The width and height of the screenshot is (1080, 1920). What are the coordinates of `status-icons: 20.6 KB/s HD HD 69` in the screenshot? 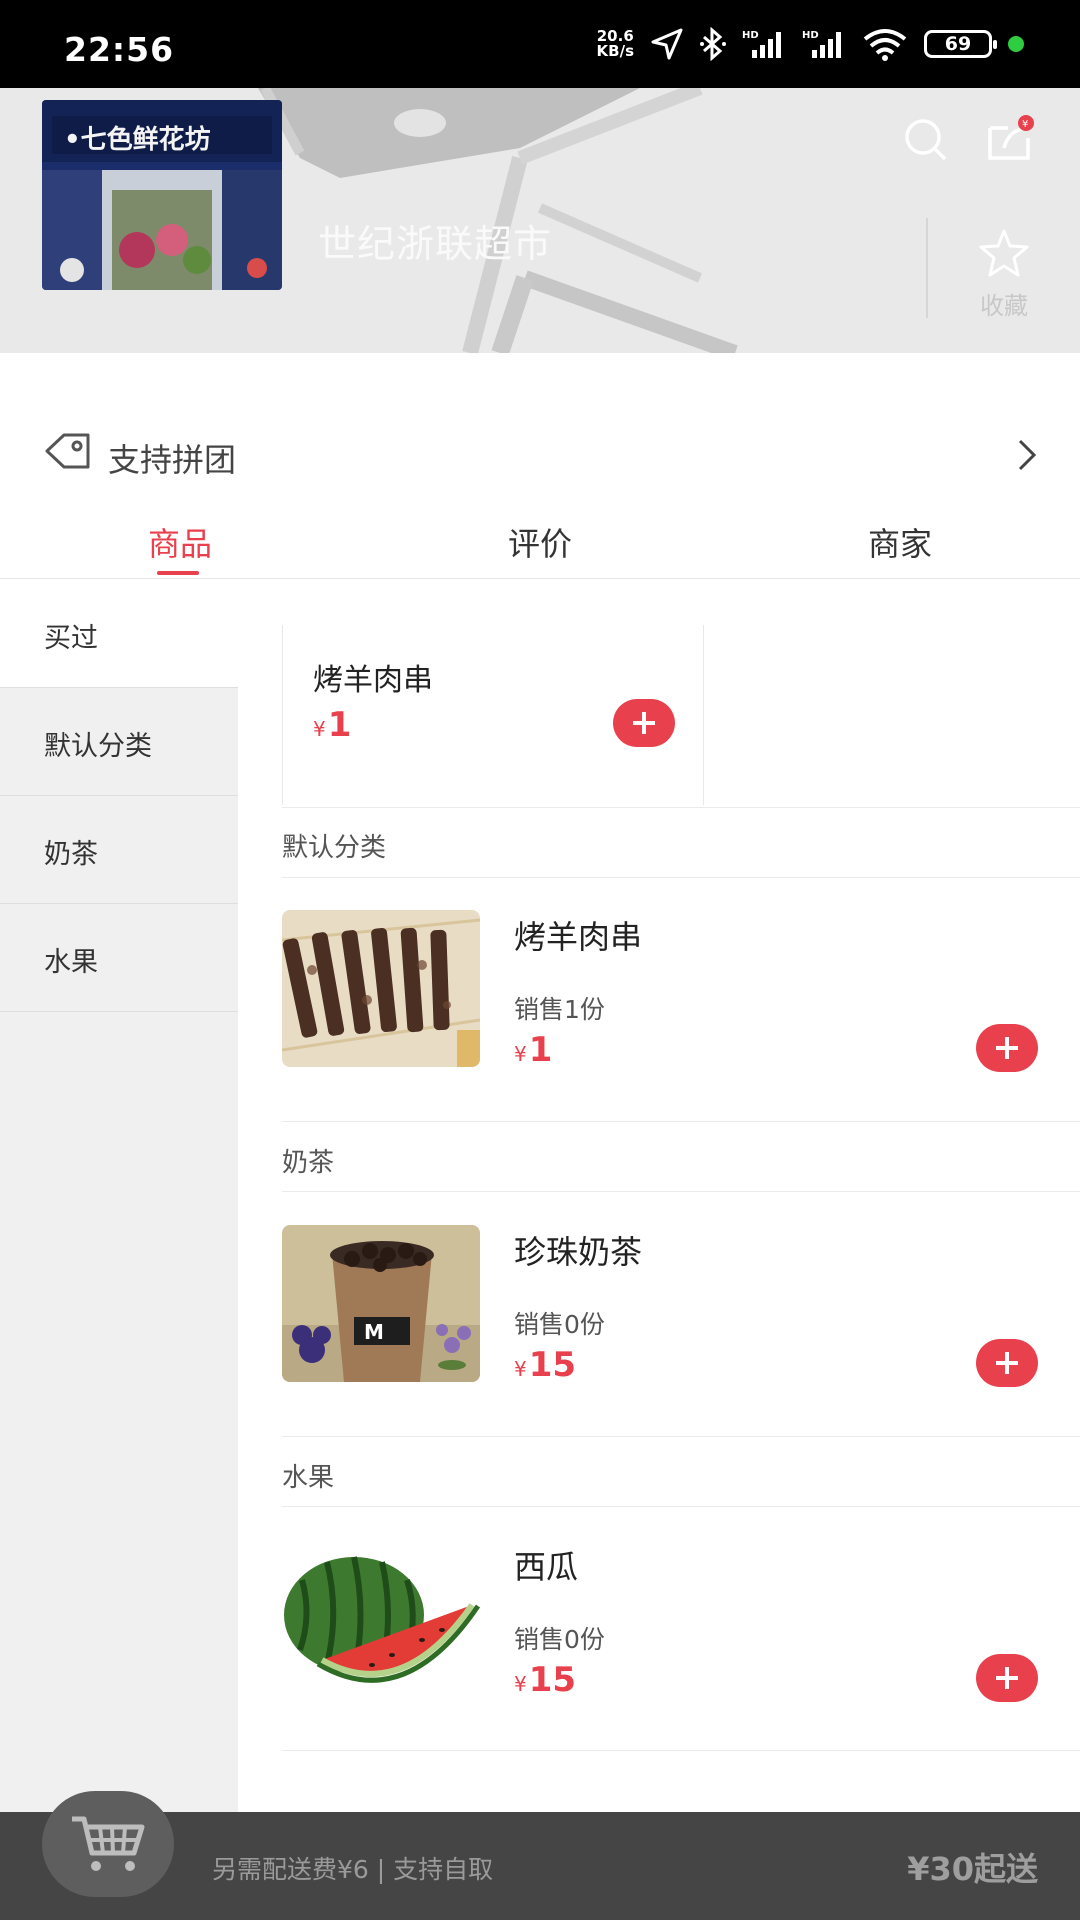 It's located at (810, 44).